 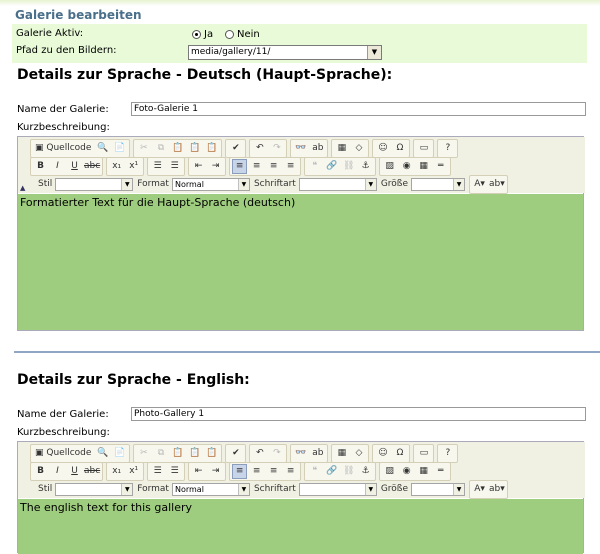 What do you see at coordinates (358, 109) in the screenshot?
I see `gallery-name-input-de: Foto-Galerie 1` at bounding box center [358, 109].